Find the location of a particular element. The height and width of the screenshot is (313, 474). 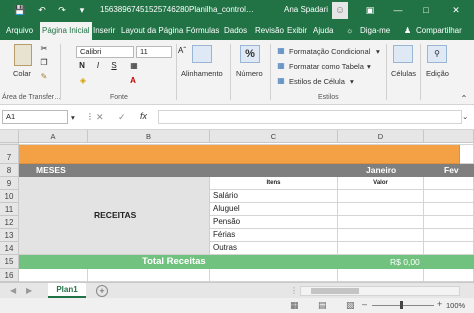

item-salario: Salário is located at coordinates (274, 196).